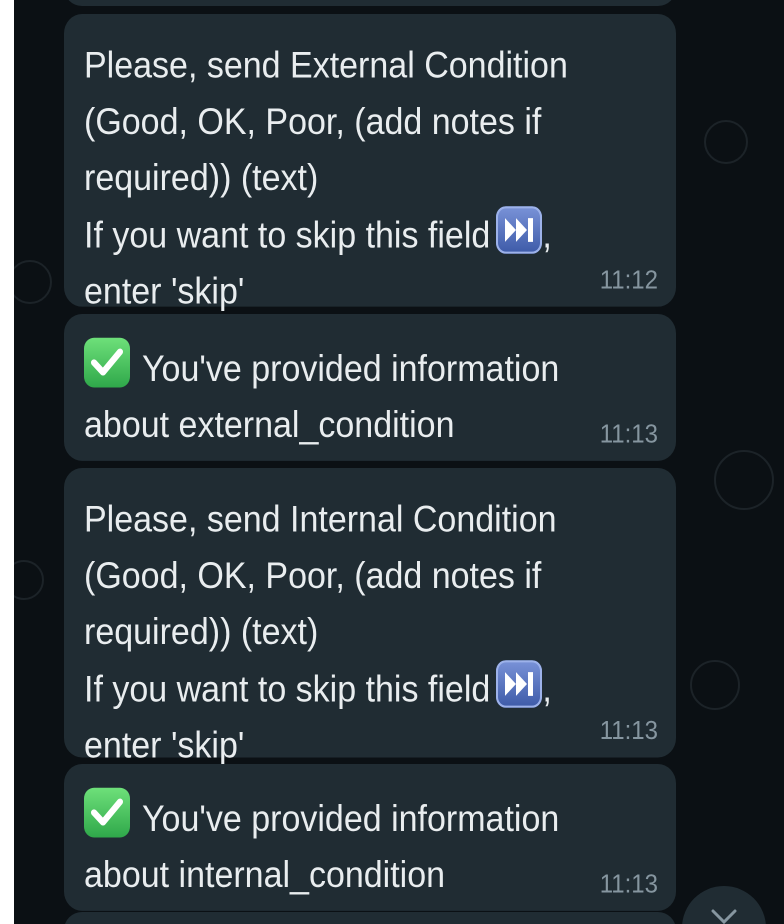 Image resolution: width=784 pixels, height=924 pixels. I want to click on previous-message-bubble, so click(370, 3).